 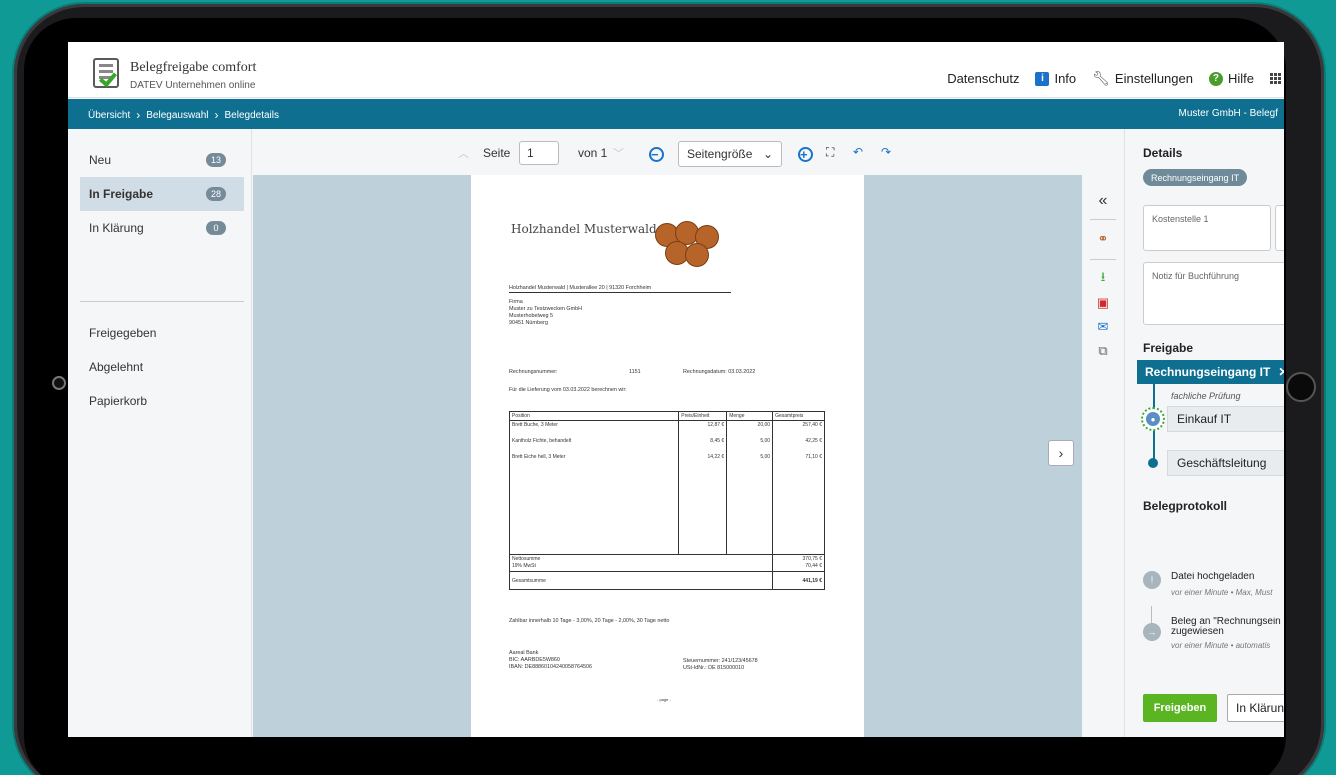 I want to click on address-line: 90451 Nürnberg, so click(x=528, y=323).